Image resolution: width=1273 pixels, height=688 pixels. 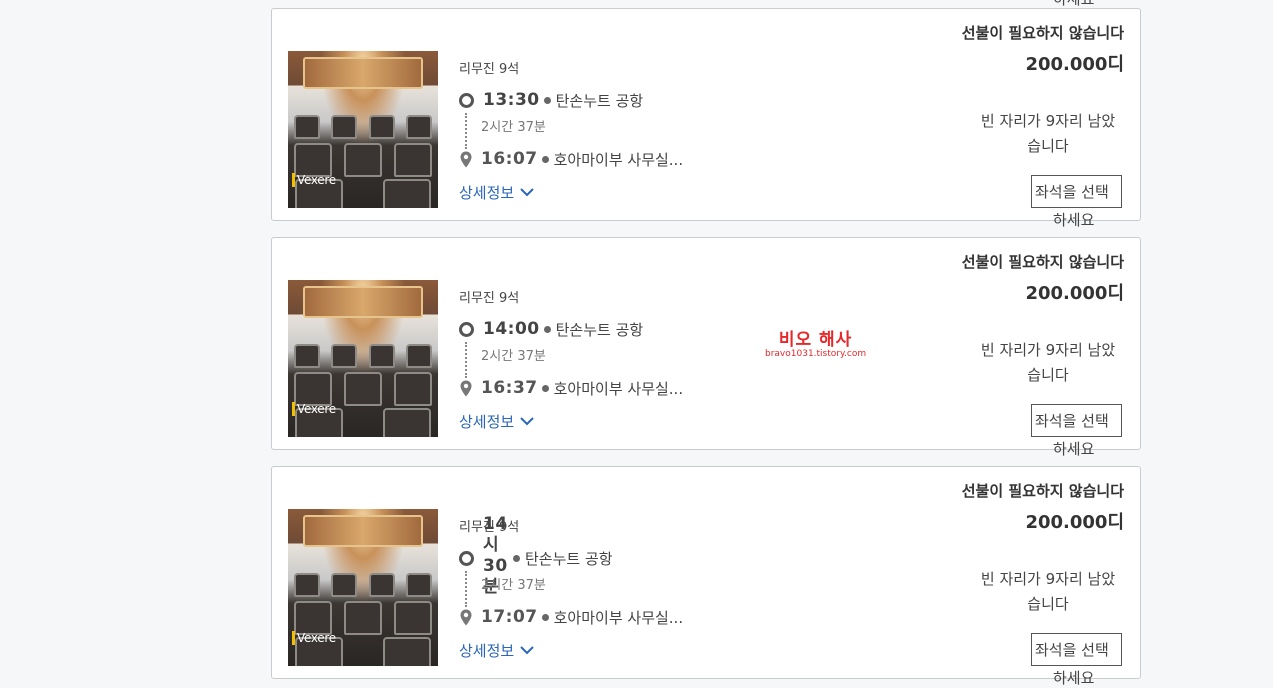 I want to click on departure-row: 14시 30분 탄손누트 공항, so click(x=536, y=555).